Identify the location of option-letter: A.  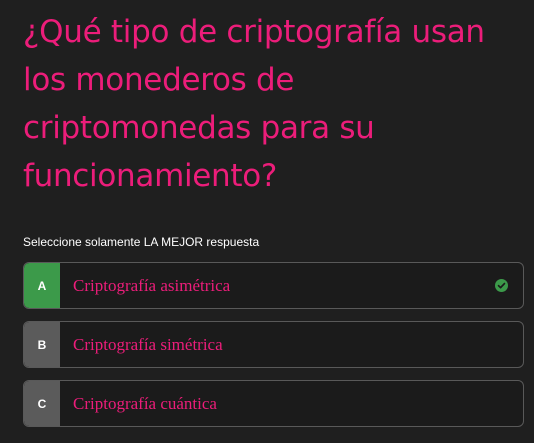
(42, 285).